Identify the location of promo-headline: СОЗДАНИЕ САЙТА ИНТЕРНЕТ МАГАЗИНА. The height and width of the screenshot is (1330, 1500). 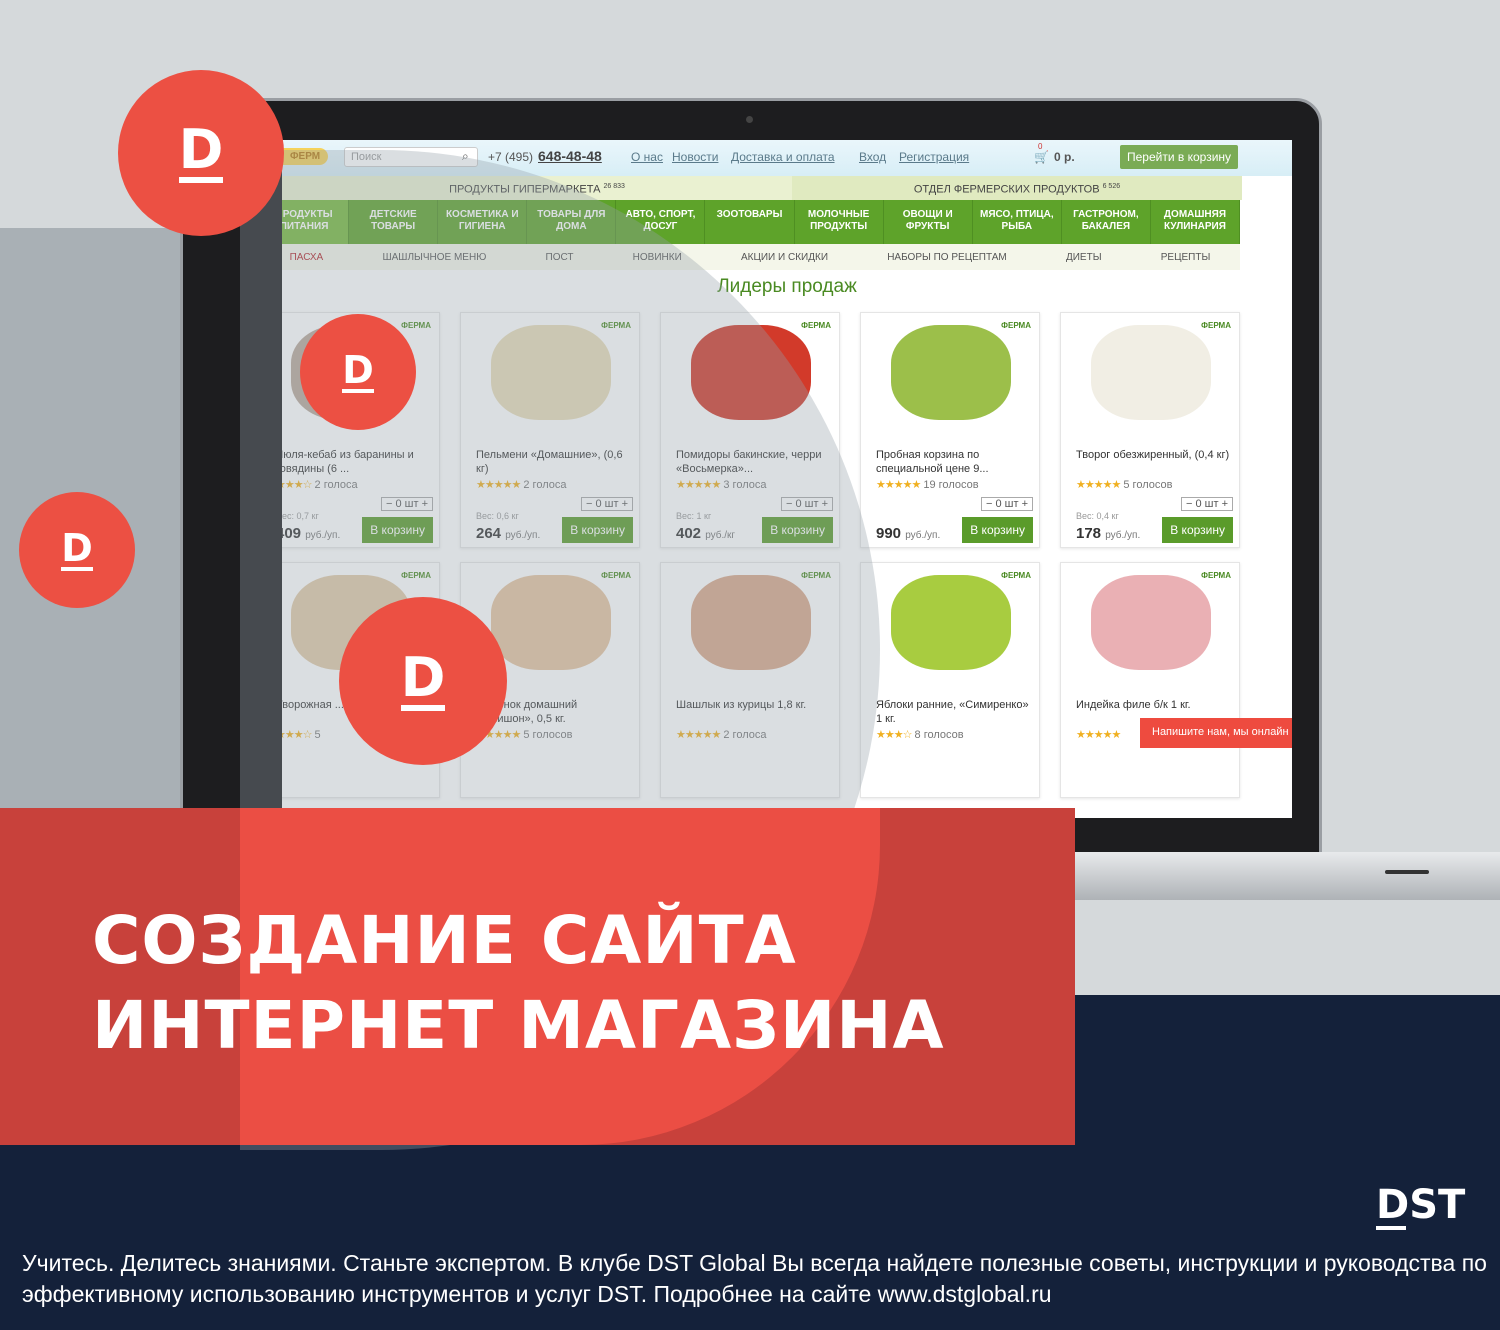
(518, 983).